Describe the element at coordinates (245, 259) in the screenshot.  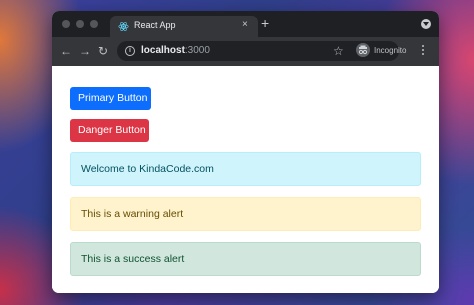
I see `success-alert: This is a success alert` at that location.